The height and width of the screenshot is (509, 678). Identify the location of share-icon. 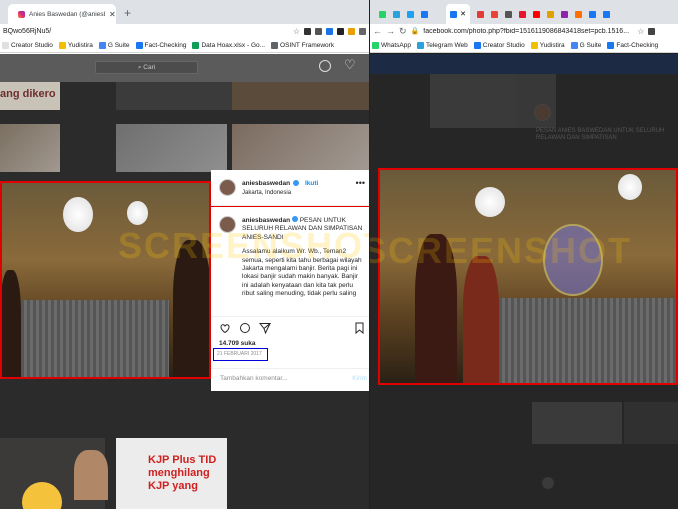
(265, 328).